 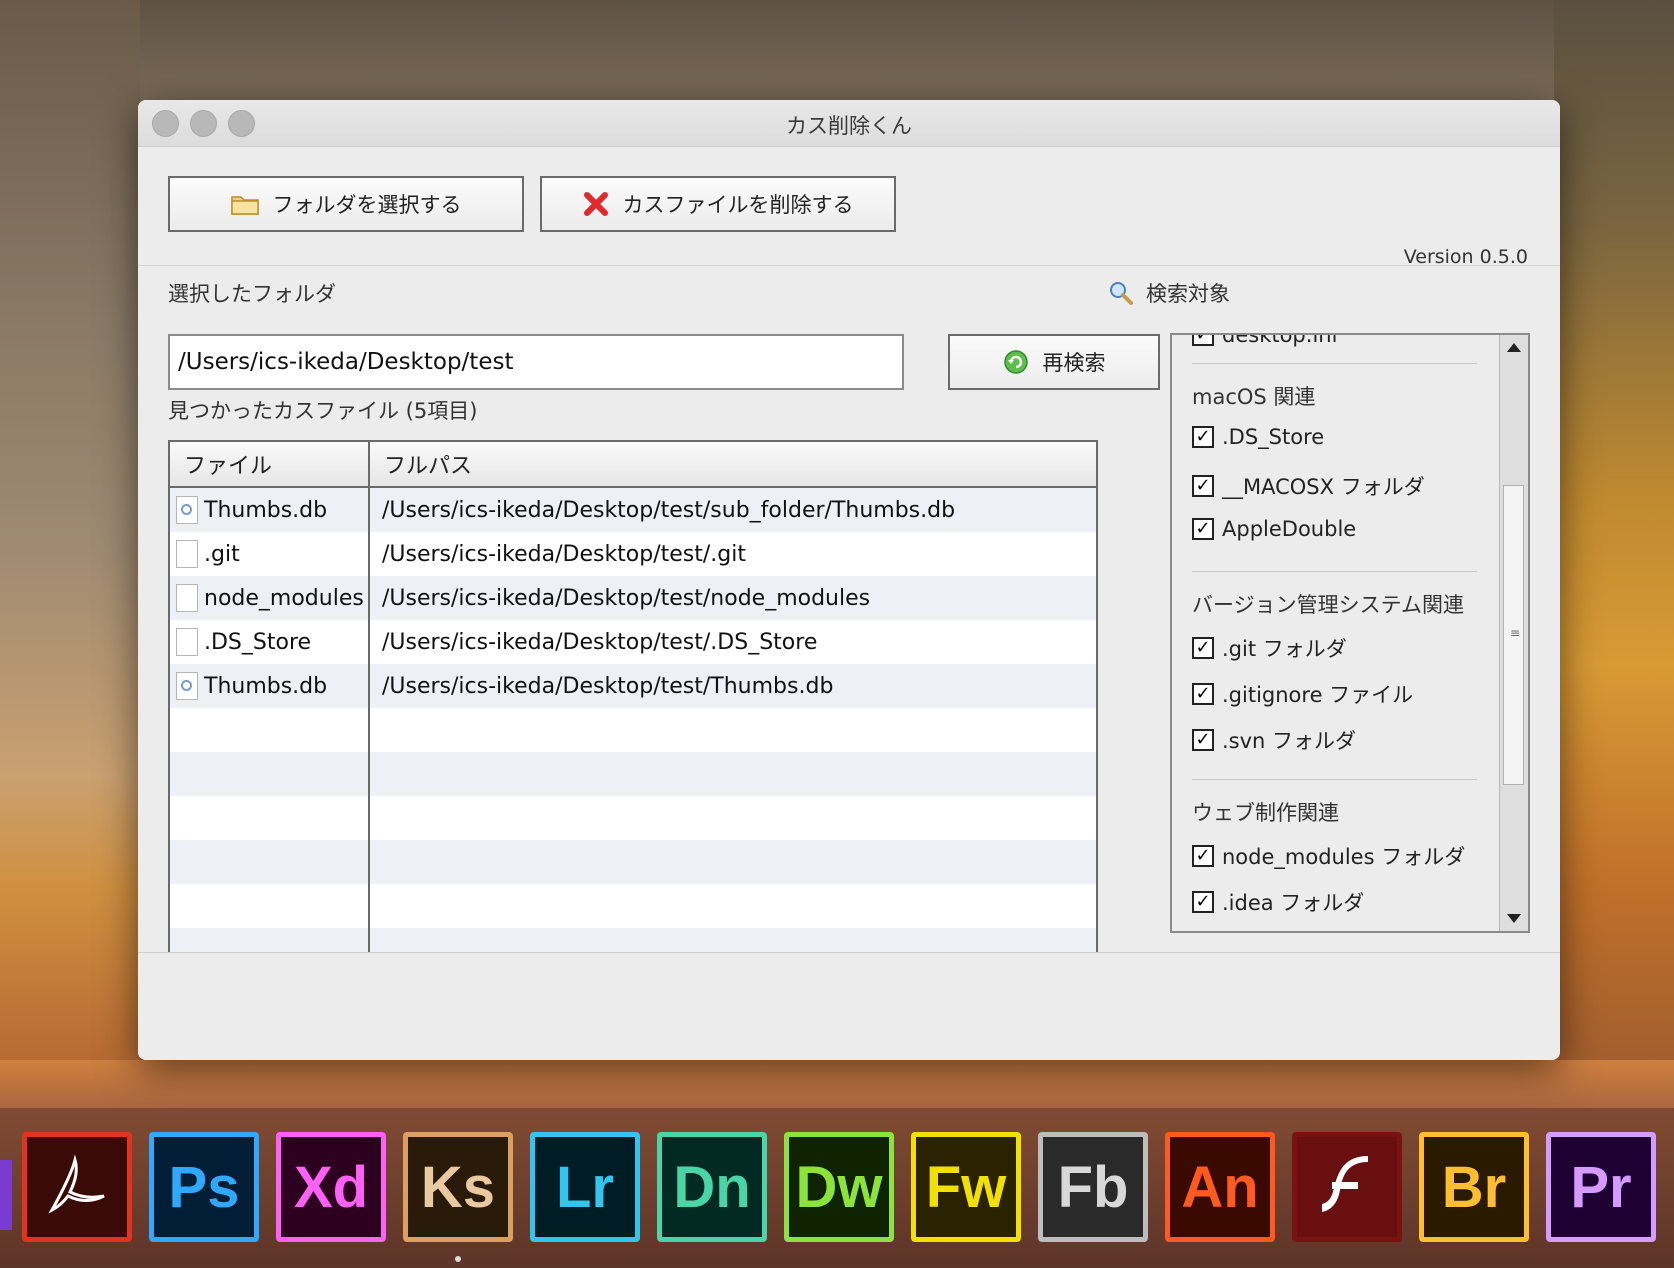 I want to click on file-name: Thumbs.db, so click(x=266, y=510).